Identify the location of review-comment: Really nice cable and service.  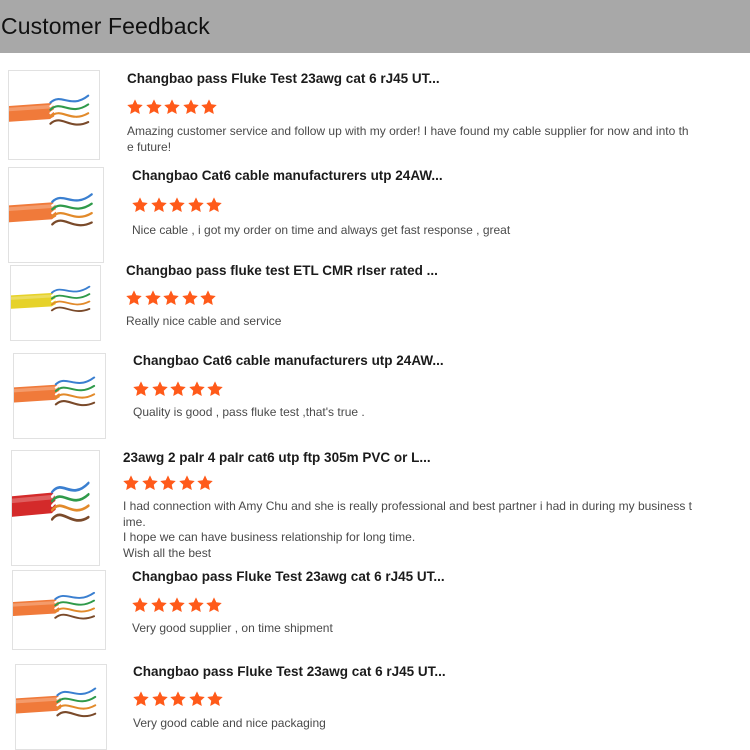
(204, 321).